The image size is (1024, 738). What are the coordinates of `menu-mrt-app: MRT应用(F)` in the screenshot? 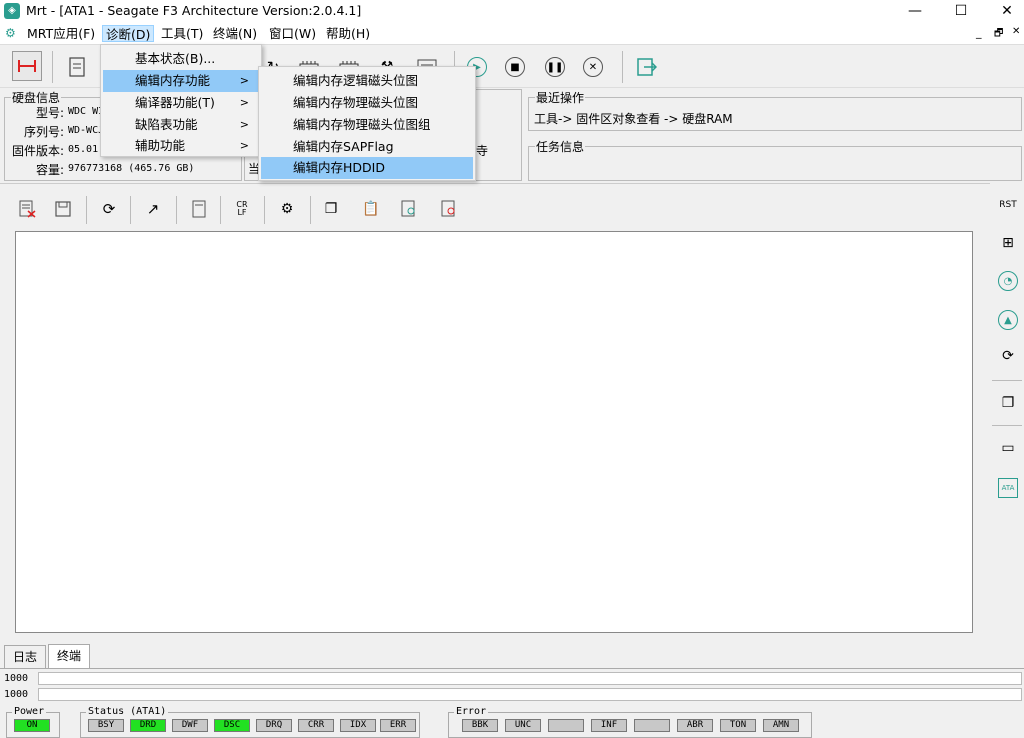 It's located at (61, 33).